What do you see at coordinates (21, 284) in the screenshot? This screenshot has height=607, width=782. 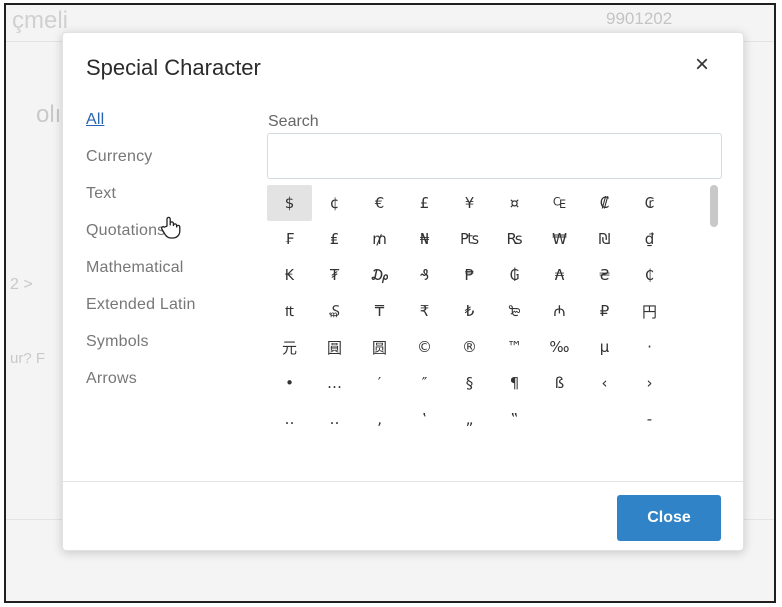 I see `background-pager: 2 >` at bounding box center [21, 284].